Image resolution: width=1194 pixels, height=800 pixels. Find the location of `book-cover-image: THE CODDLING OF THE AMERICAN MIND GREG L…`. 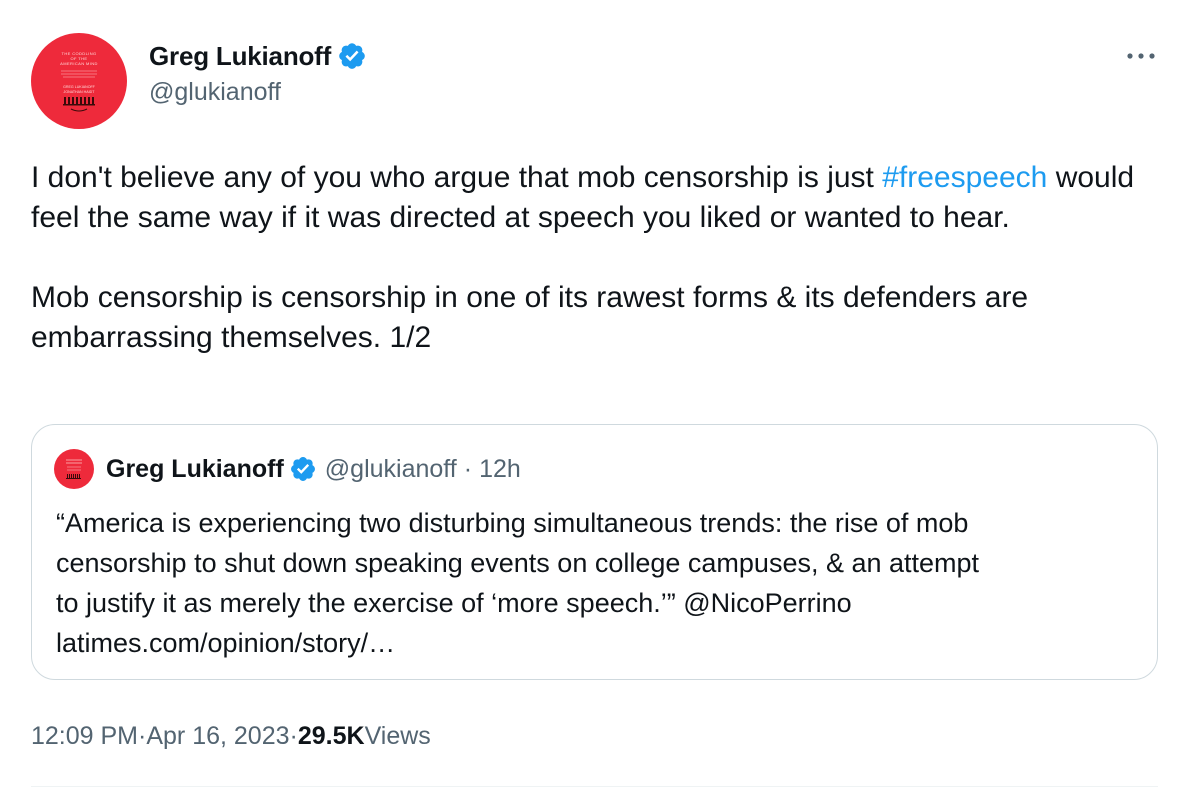

book-cover-image: THE CODDLING OF THE AMERICAN MIND GREG L… is located at coordinates (79, 81).